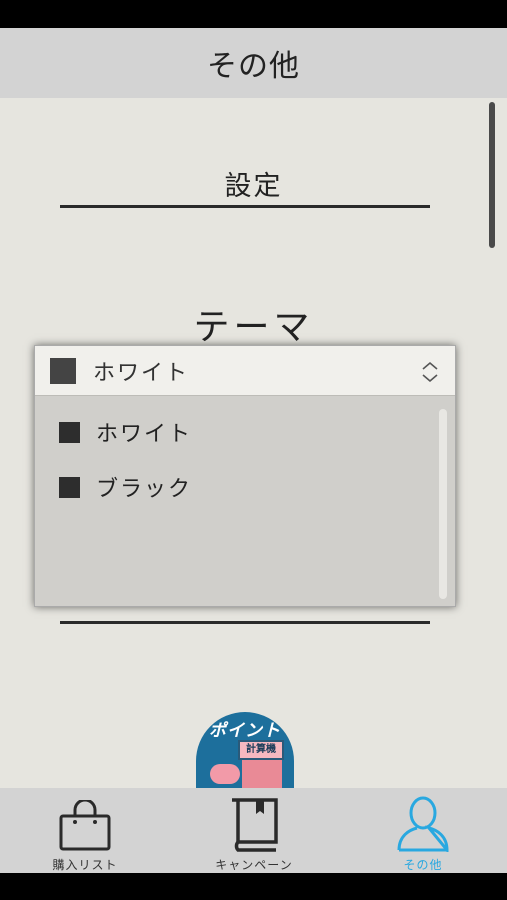  Describe the element at coordinates (144, 434) in the screenshot. I see `option-label: ホワイト` at that location.